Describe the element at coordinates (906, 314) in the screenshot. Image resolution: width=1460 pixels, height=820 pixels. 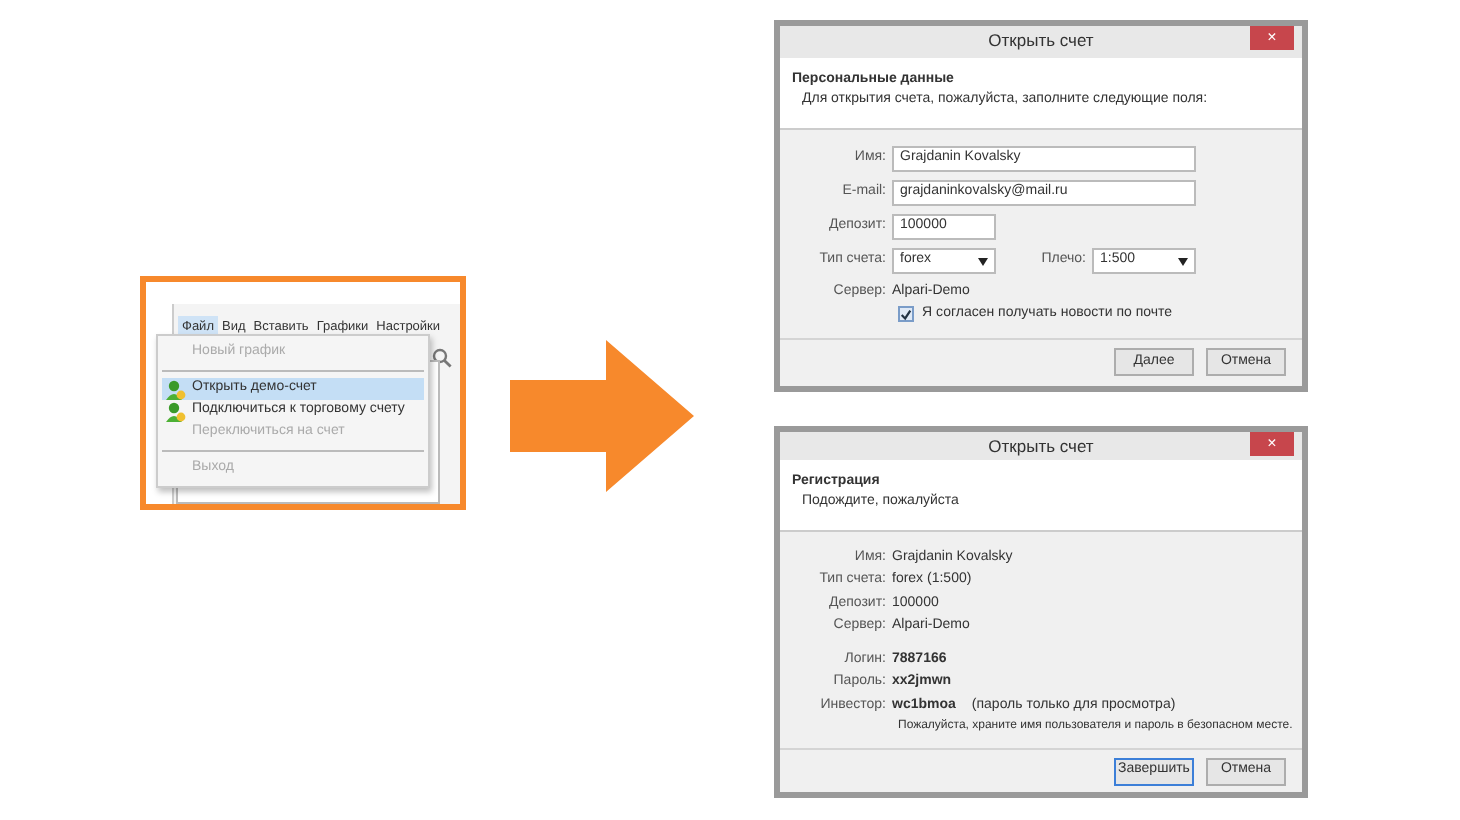
I see `checkbox` at that location.